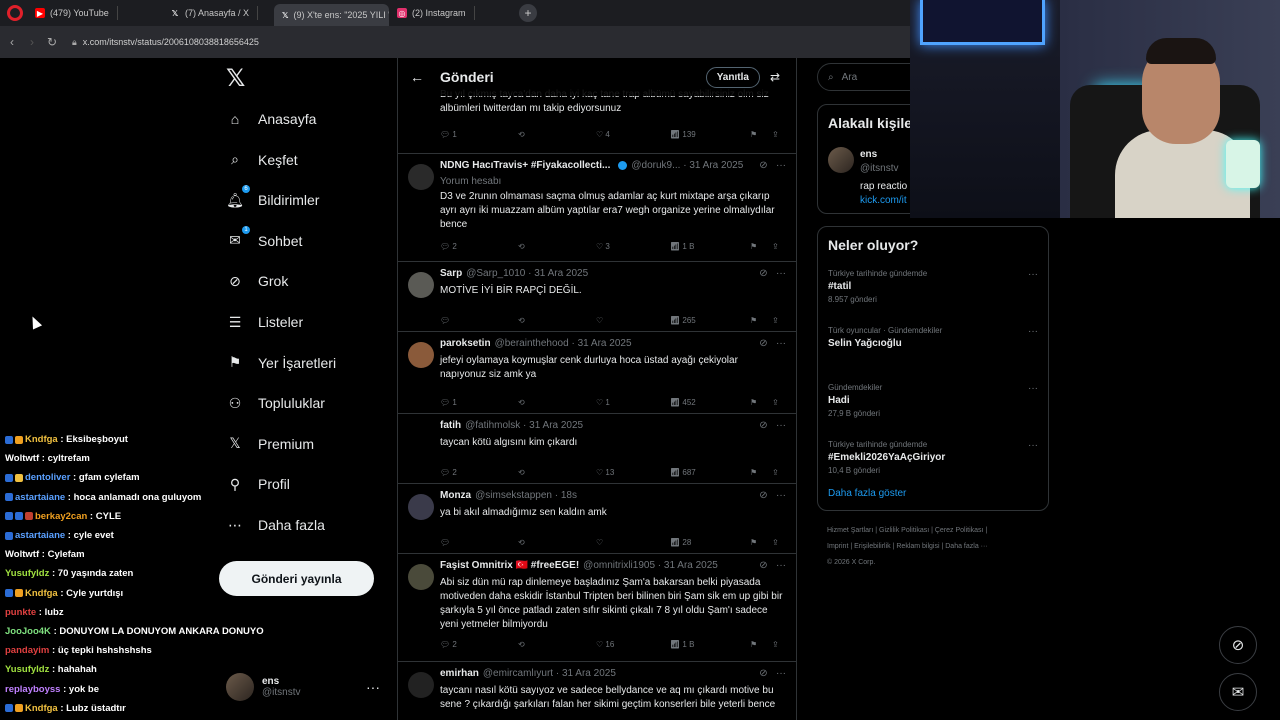  I want to click on views-action: 📶︎ 28, so click(710, 542).